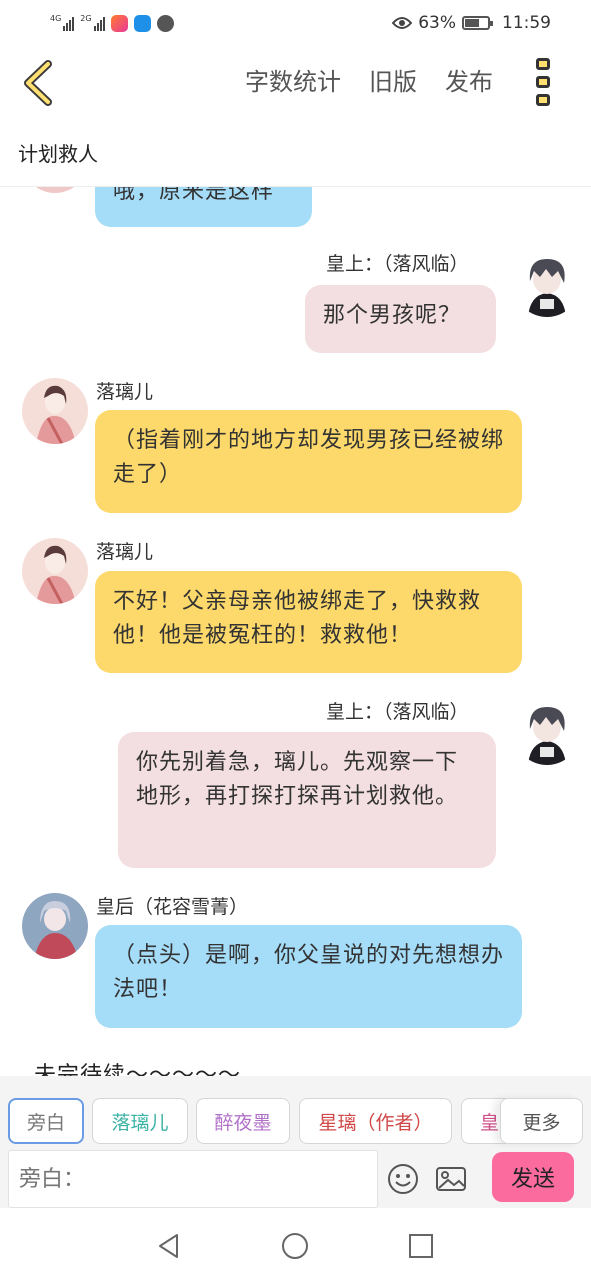 Image resolution: width=591 pixels, height=1280 pixels. I want to click on signal-icon-2: 2G, so click(92, 22).